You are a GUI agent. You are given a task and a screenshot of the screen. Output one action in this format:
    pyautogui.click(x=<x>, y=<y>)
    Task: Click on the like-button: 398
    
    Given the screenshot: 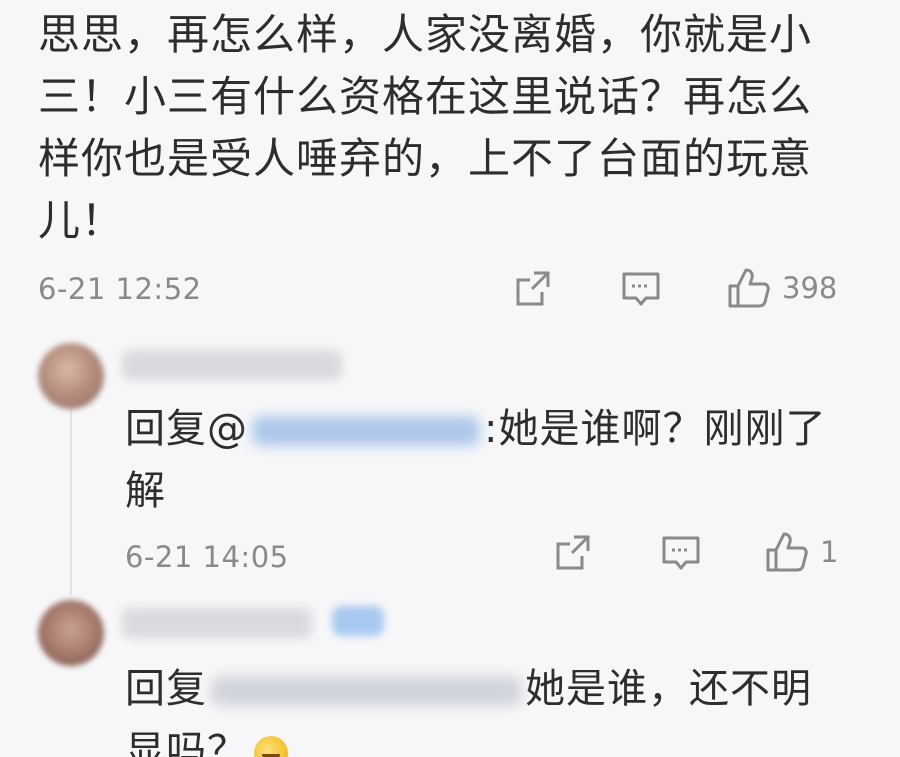 What is the action you would take?
    pyautogui.click(x=781, y=288)
    